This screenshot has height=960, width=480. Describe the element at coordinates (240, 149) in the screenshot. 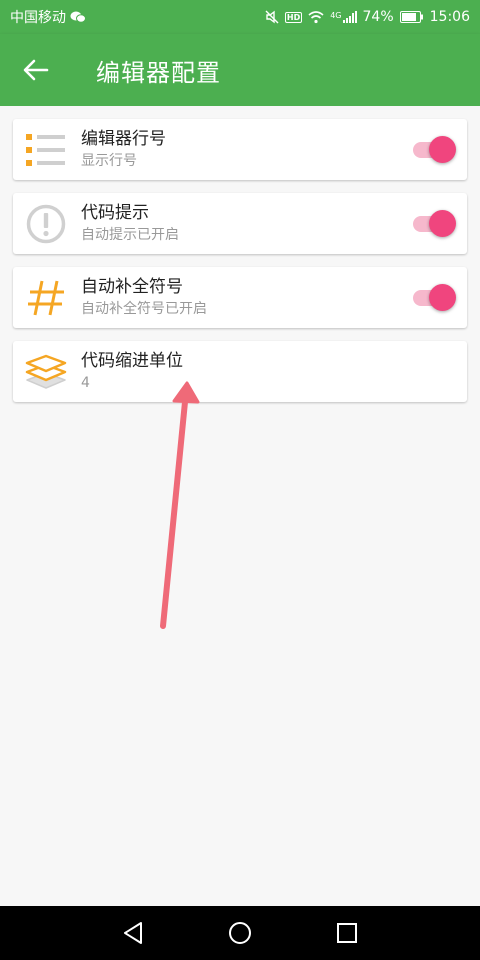

I see `setting-line-numbers: 编辑器行号 显示行号` at that location.